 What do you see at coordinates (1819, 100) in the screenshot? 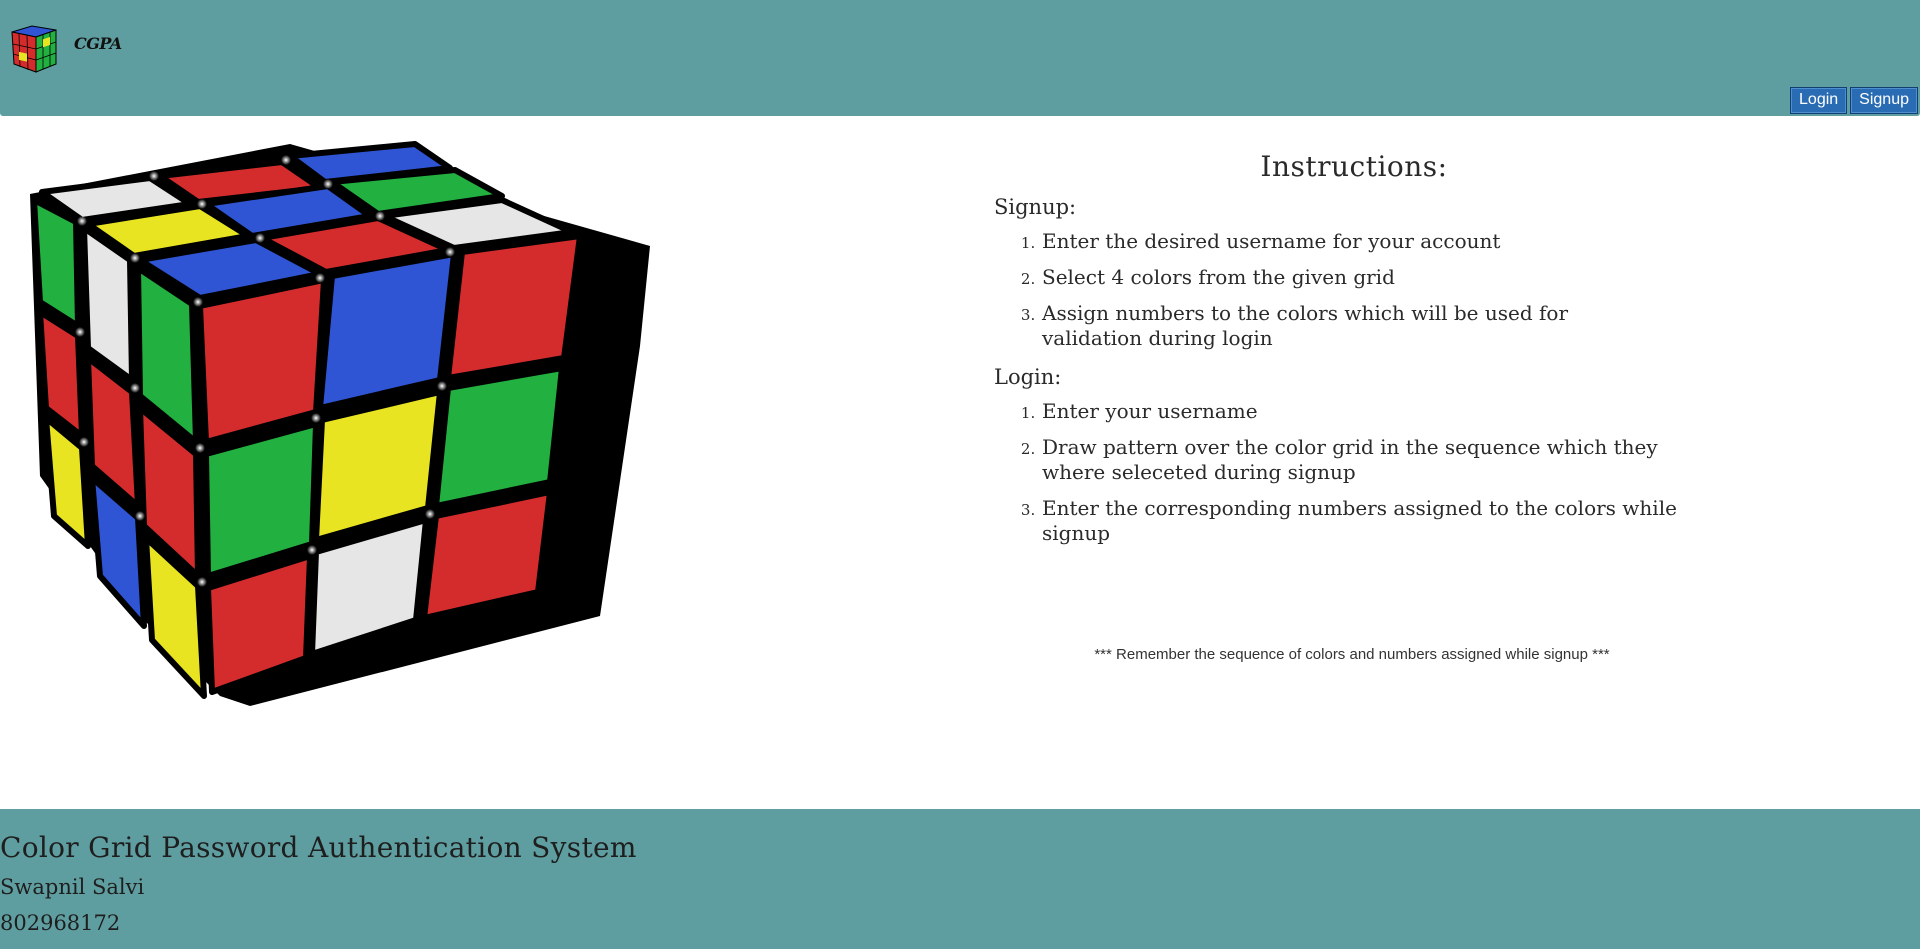
I see `login-button: Login` at bounding box center [1819, 100].